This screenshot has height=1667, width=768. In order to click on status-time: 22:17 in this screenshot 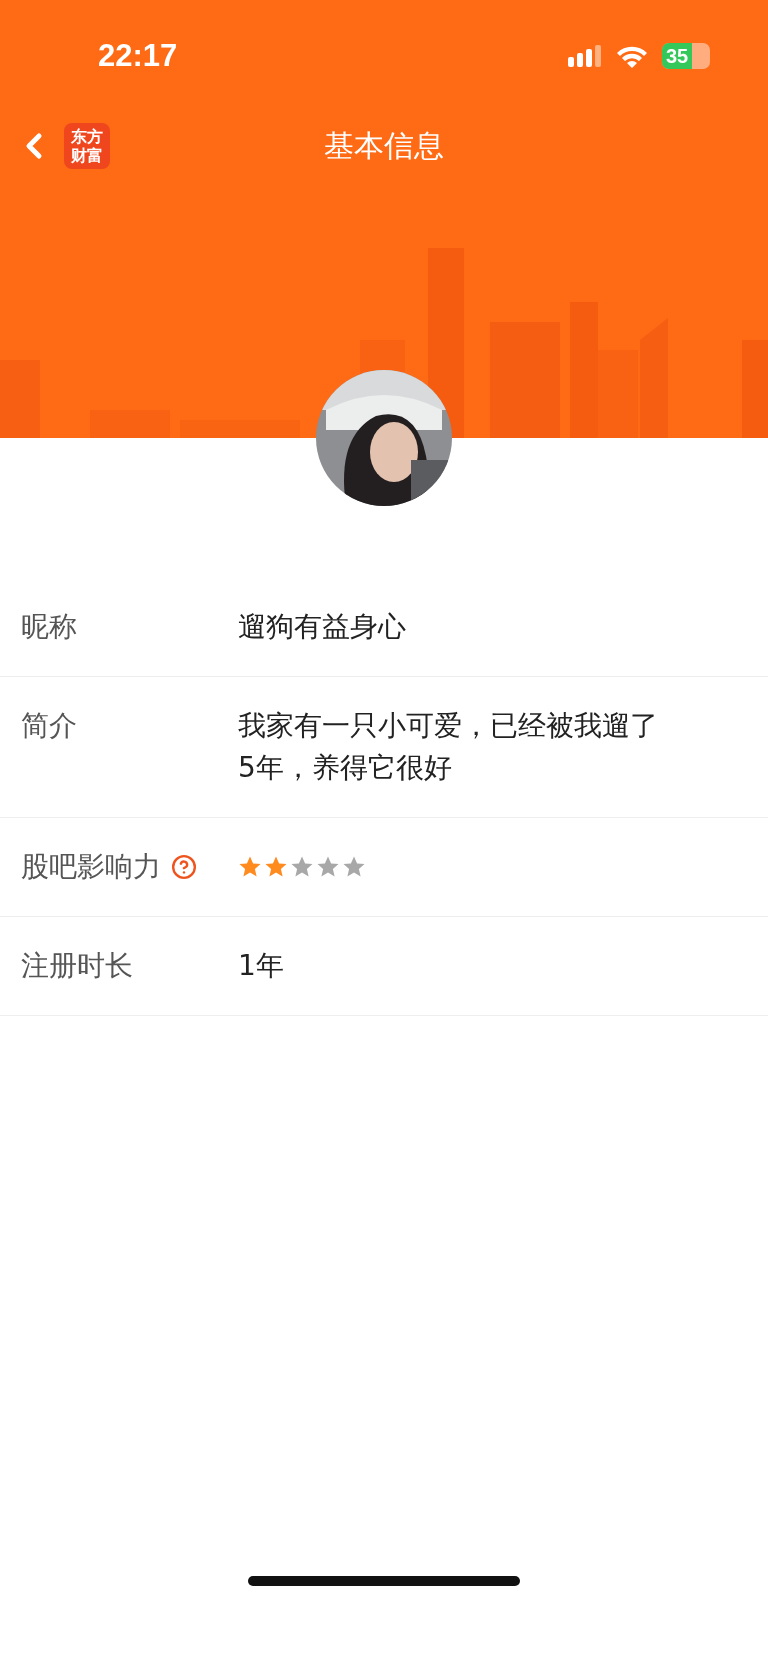, I will do `click(138, 56)`.